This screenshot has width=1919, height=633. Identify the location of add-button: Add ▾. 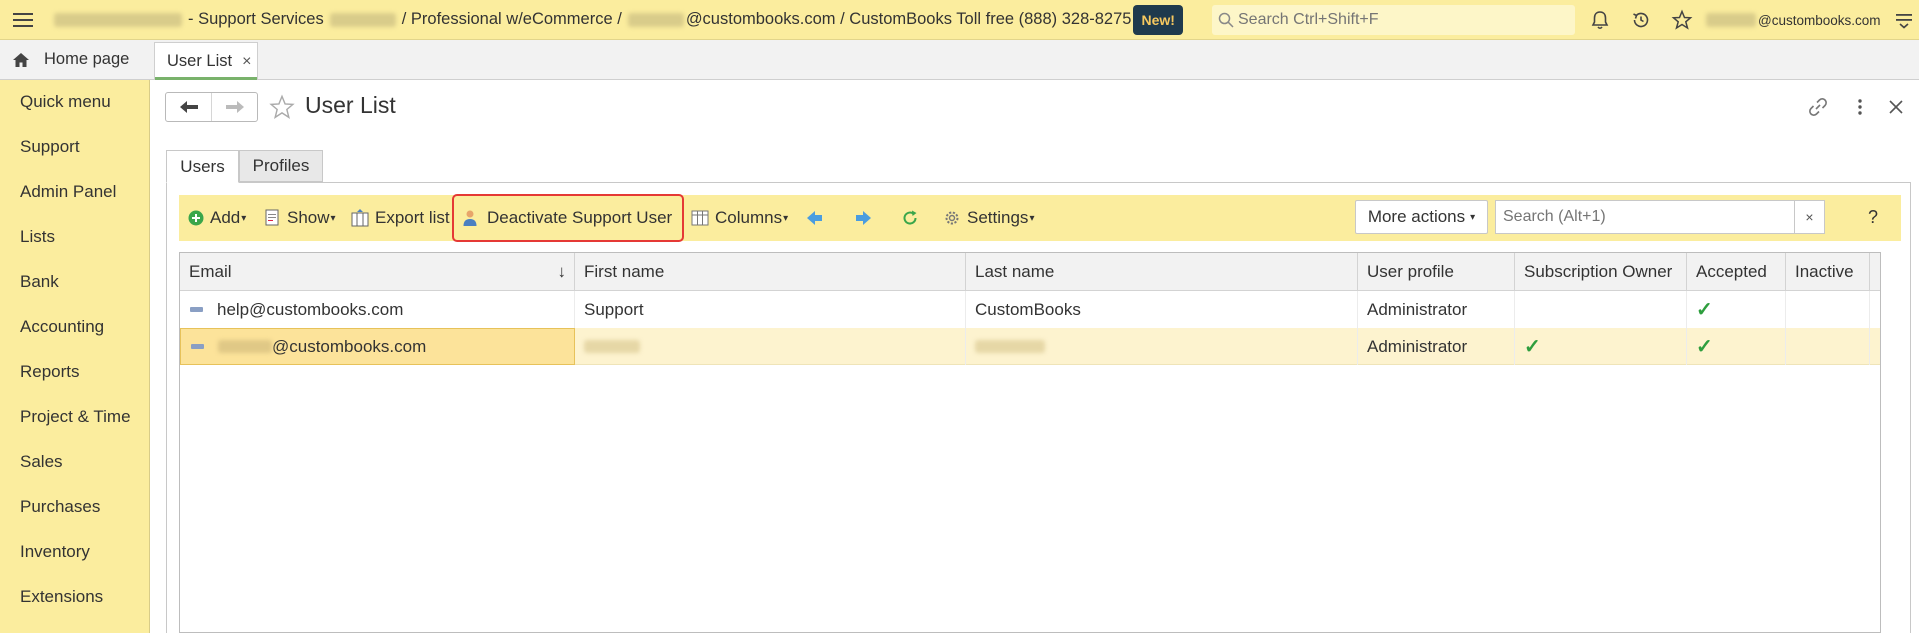
(217, 218).